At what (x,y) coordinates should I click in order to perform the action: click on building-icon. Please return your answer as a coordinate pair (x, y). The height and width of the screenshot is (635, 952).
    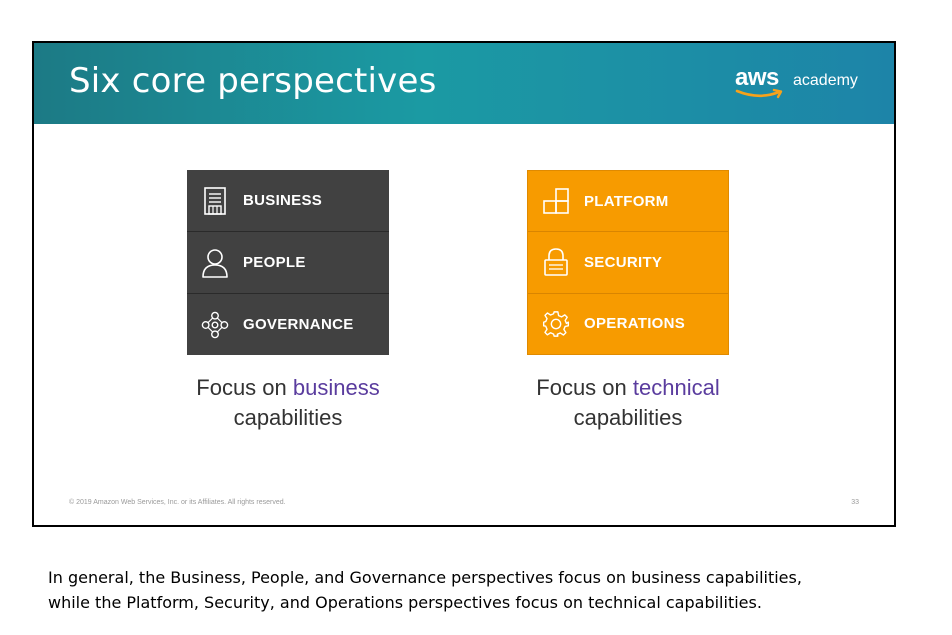
    Looking at the image, I should click on (215, 201).